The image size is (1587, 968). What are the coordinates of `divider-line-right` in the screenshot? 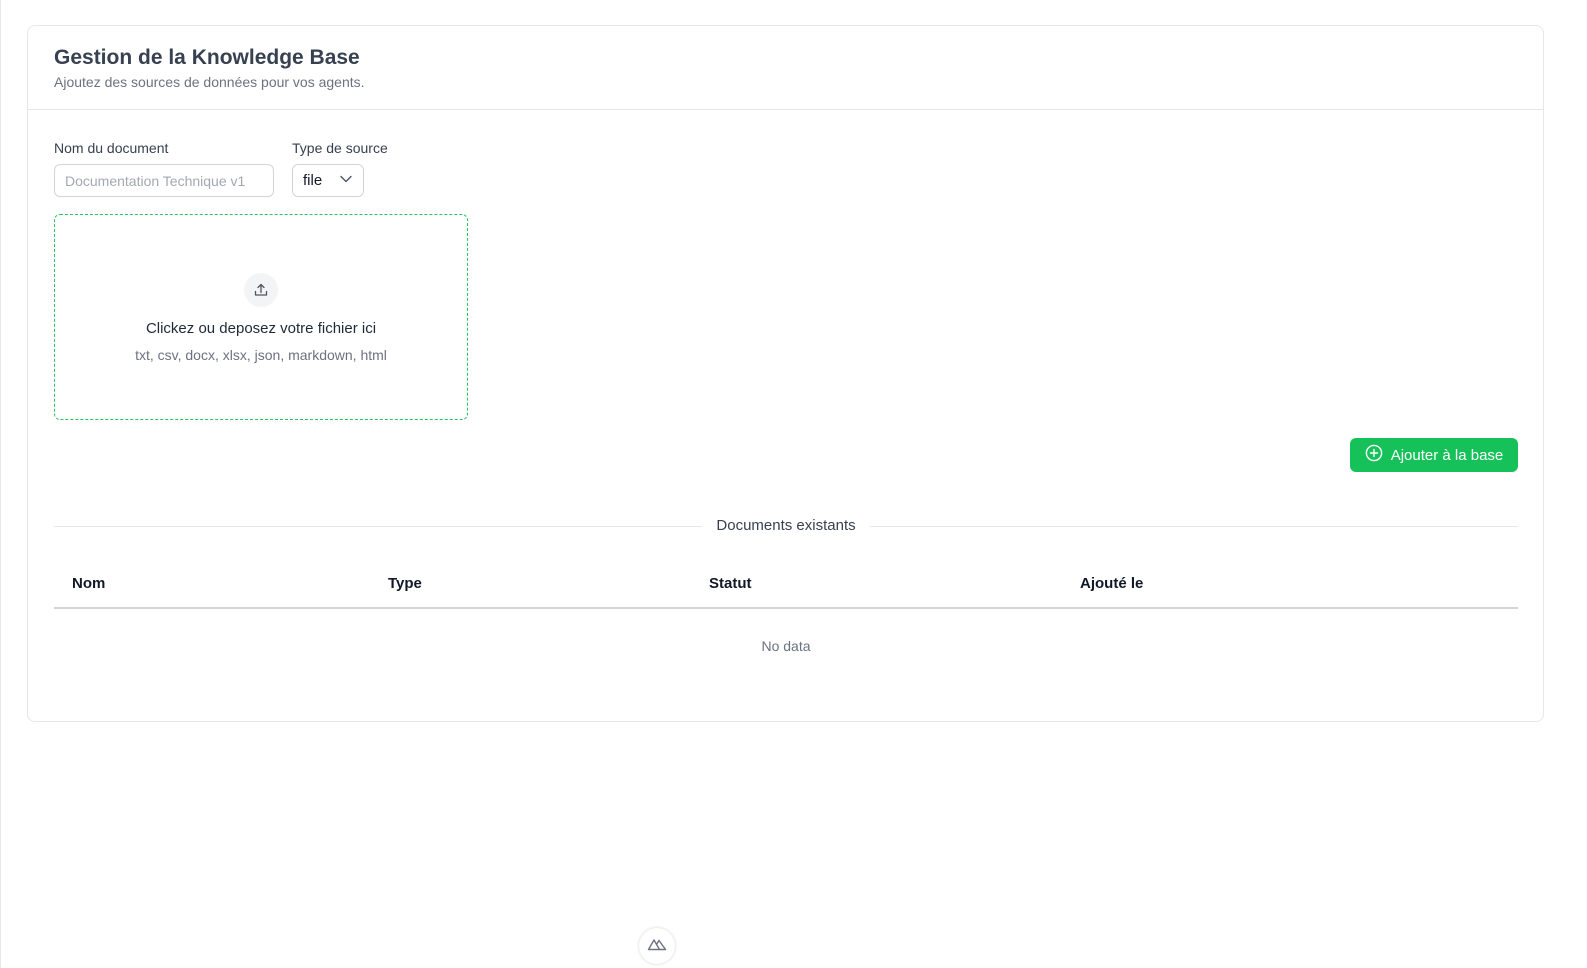 It's located at (1194, 526).